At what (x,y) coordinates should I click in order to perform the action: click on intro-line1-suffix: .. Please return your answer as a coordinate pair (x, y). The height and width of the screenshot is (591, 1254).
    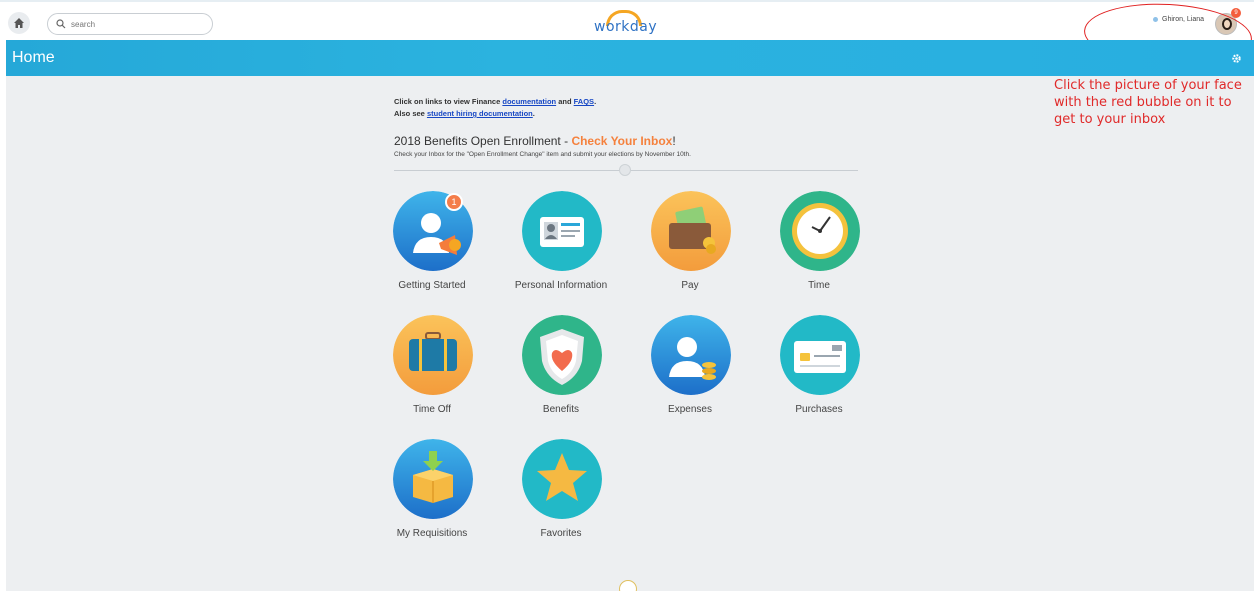
    Looking at the image, I should click on (595, 101).